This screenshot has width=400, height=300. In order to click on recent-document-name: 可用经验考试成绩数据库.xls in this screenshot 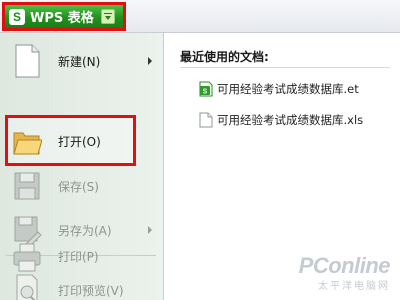, I will do `click(290, 120)`.